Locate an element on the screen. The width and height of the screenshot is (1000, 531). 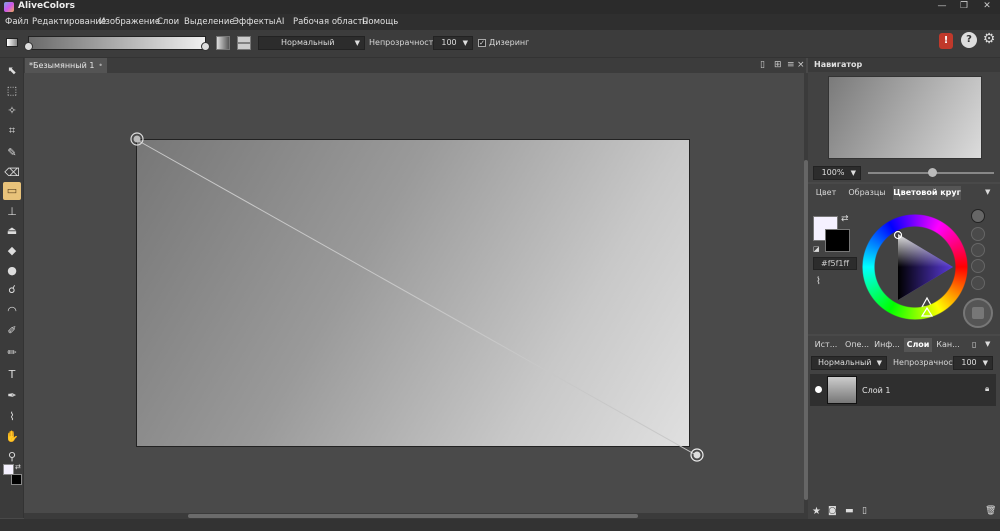
tab-layers: Слои is located at coordinates (918, 345).